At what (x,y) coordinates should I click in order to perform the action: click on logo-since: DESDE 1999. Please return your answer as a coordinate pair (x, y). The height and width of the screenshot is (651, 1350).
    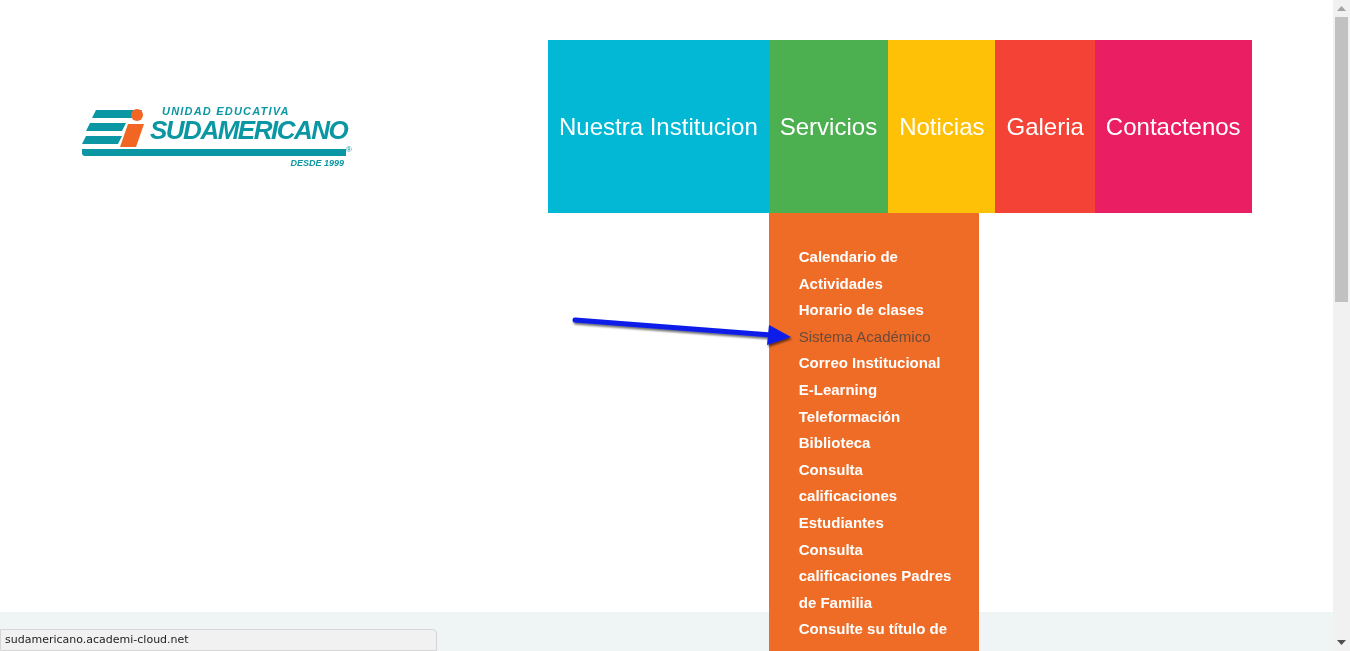
    Looking at the image, I should click on (317, 163).